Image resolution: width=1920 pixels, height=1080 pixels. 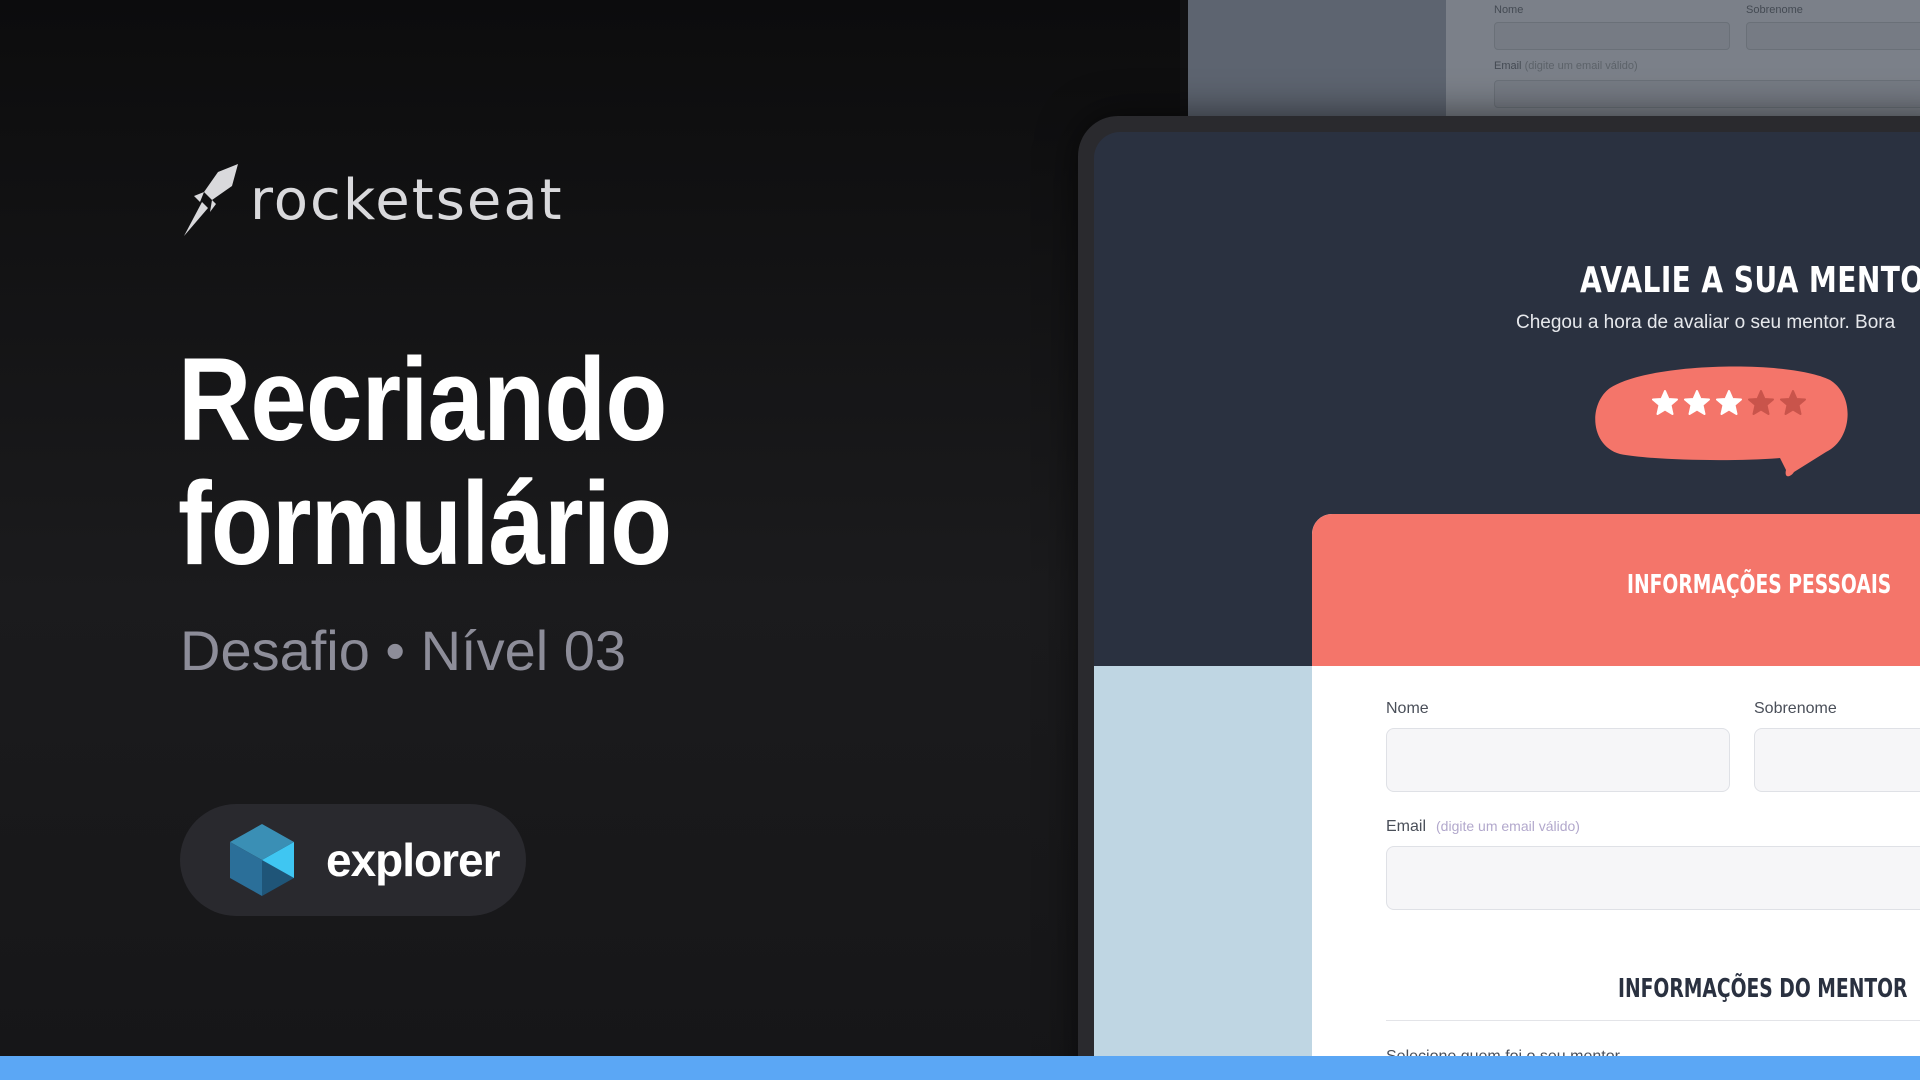 What do you see at coordinates (1558, 760) in the screenshot?
I see `first-name-input` at bounding box center [1558, 760].